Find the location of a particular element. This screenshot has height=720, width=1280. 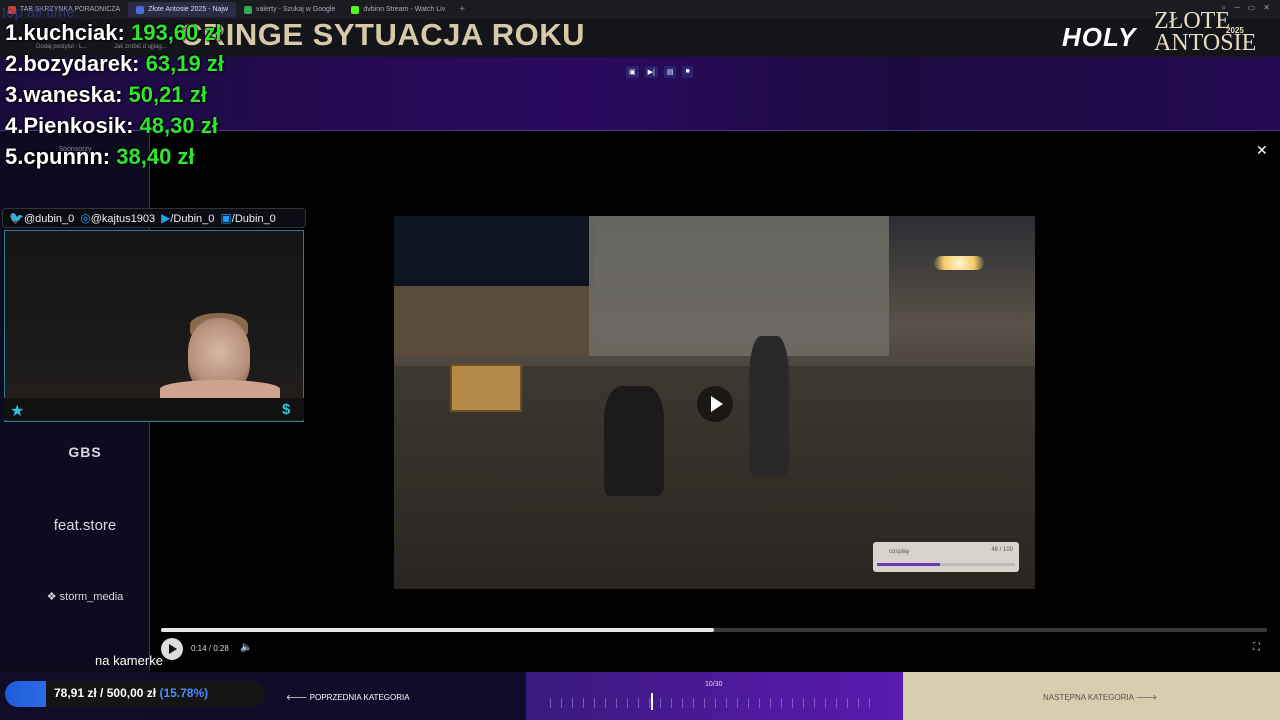

leaderboard-name: waneska: is located at coordinates (73, 94).